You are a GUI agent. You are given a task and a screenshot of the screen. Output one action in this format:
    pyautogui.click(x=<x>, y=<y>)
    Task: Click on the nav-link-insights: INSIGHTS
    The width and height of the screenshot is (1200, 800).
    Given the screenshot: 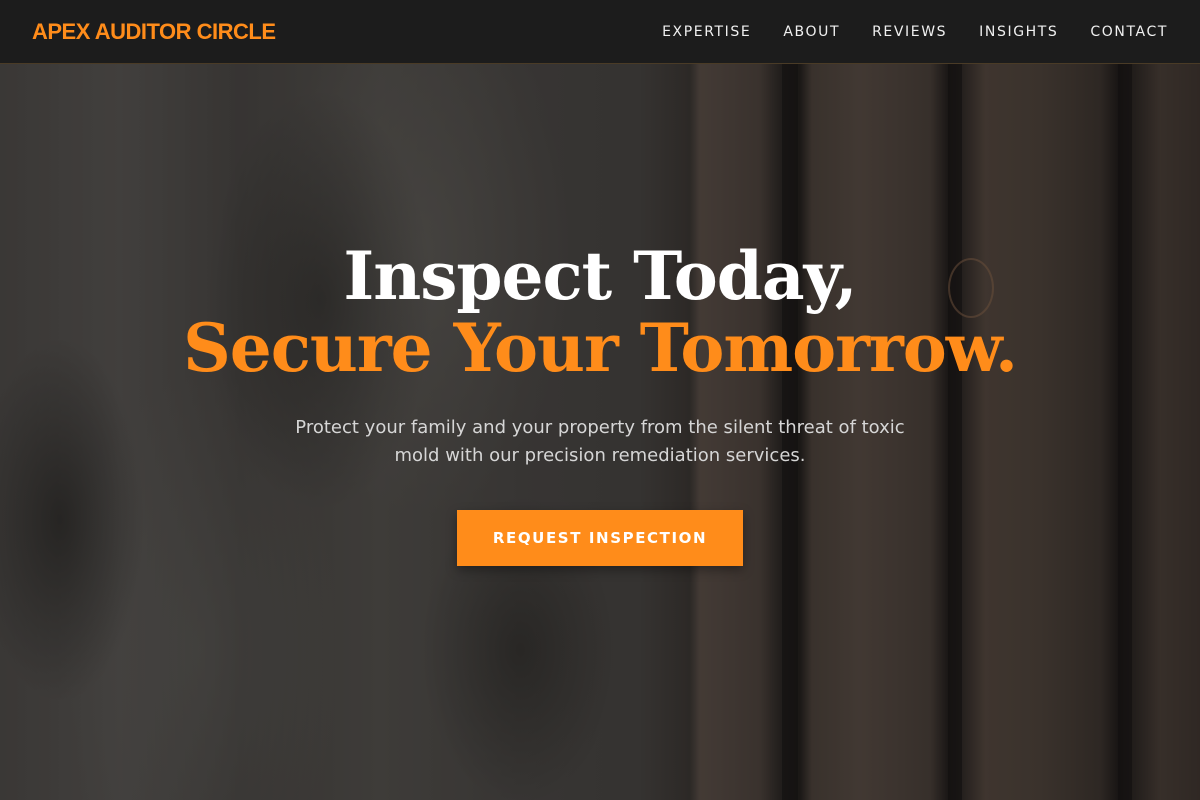 What is the action you would take?
    pyautogui.click(x=1018, y=32)
    